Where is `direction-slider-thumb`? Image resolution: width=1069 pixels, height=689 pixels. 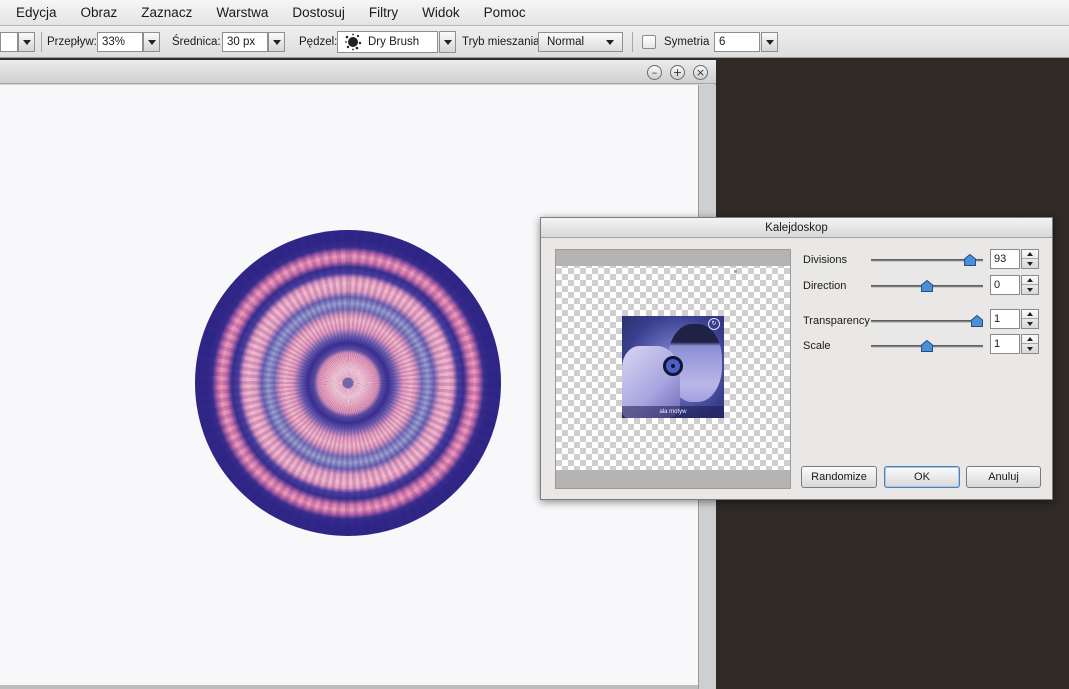 direction-slider-thumb is located at coordinates (927, 286).